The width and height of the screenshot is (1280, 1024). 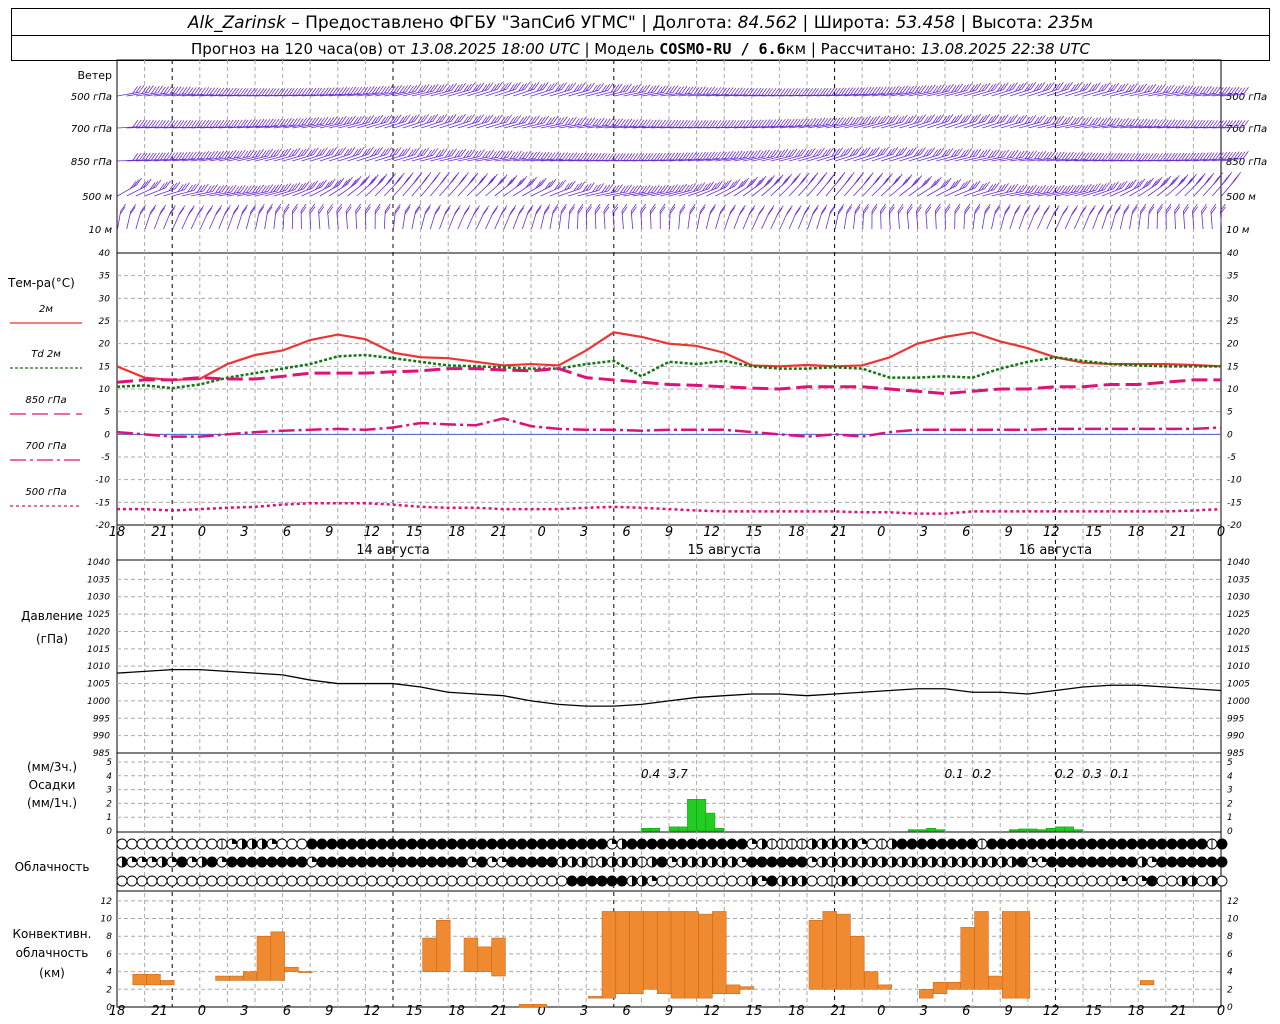 What do you see at coordinates (584, 1011) in the screenshot?
I see `hour-tick-label: 3` at bounding box center [584, 1011].